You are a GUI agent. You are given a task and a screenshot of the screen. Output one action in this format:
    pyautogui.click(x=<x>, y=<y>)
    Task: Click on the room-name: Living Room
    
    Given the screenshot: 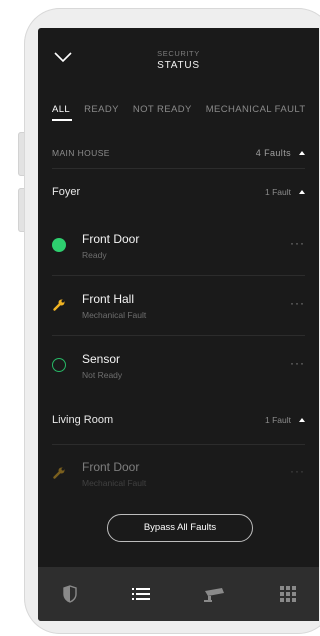 What is the action you would take?
    pyautogui.click(x=83, y=420)
    